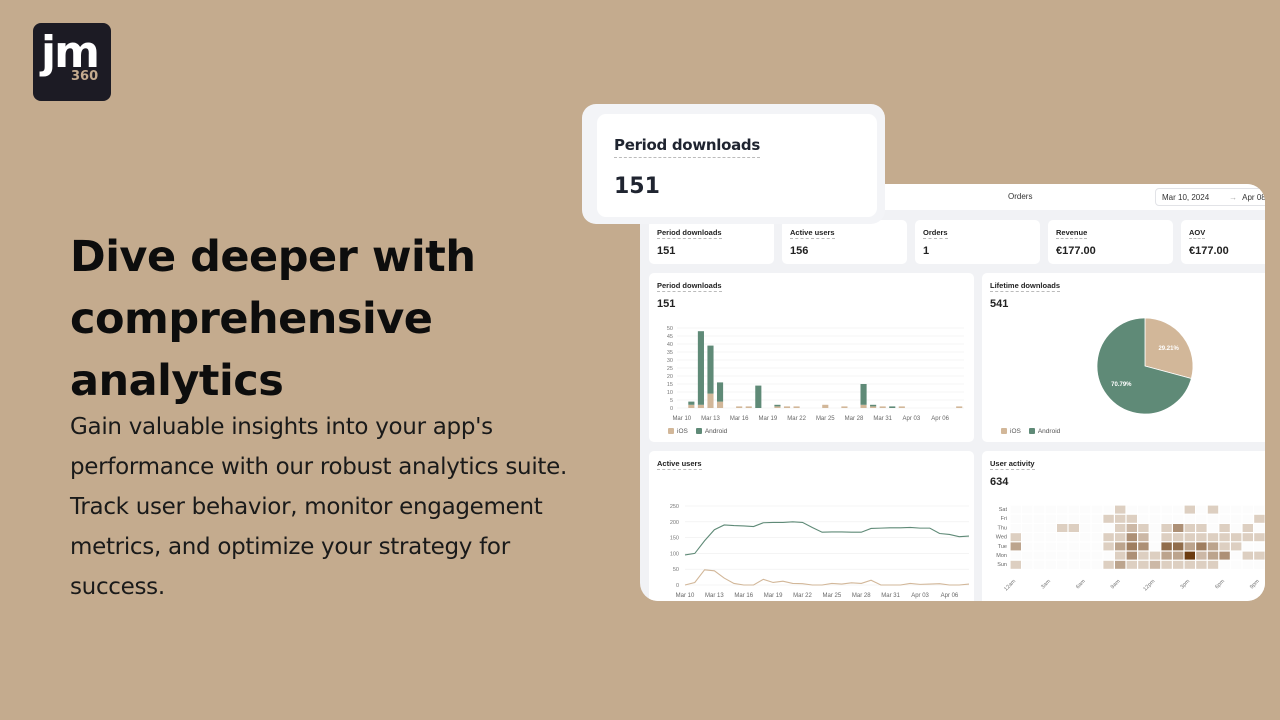 Image resolution: width=1280 pixels, height=720 pixels. Describe the element at coordinates (1020, 196) in the screenshot. I see `tab-orders: Orders` at that location.